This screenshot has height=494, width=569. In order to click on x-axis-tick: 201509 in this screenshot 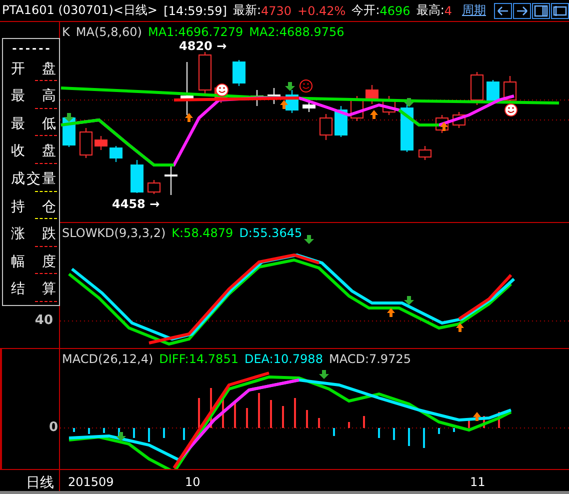, I will do `click(91, 482)`.